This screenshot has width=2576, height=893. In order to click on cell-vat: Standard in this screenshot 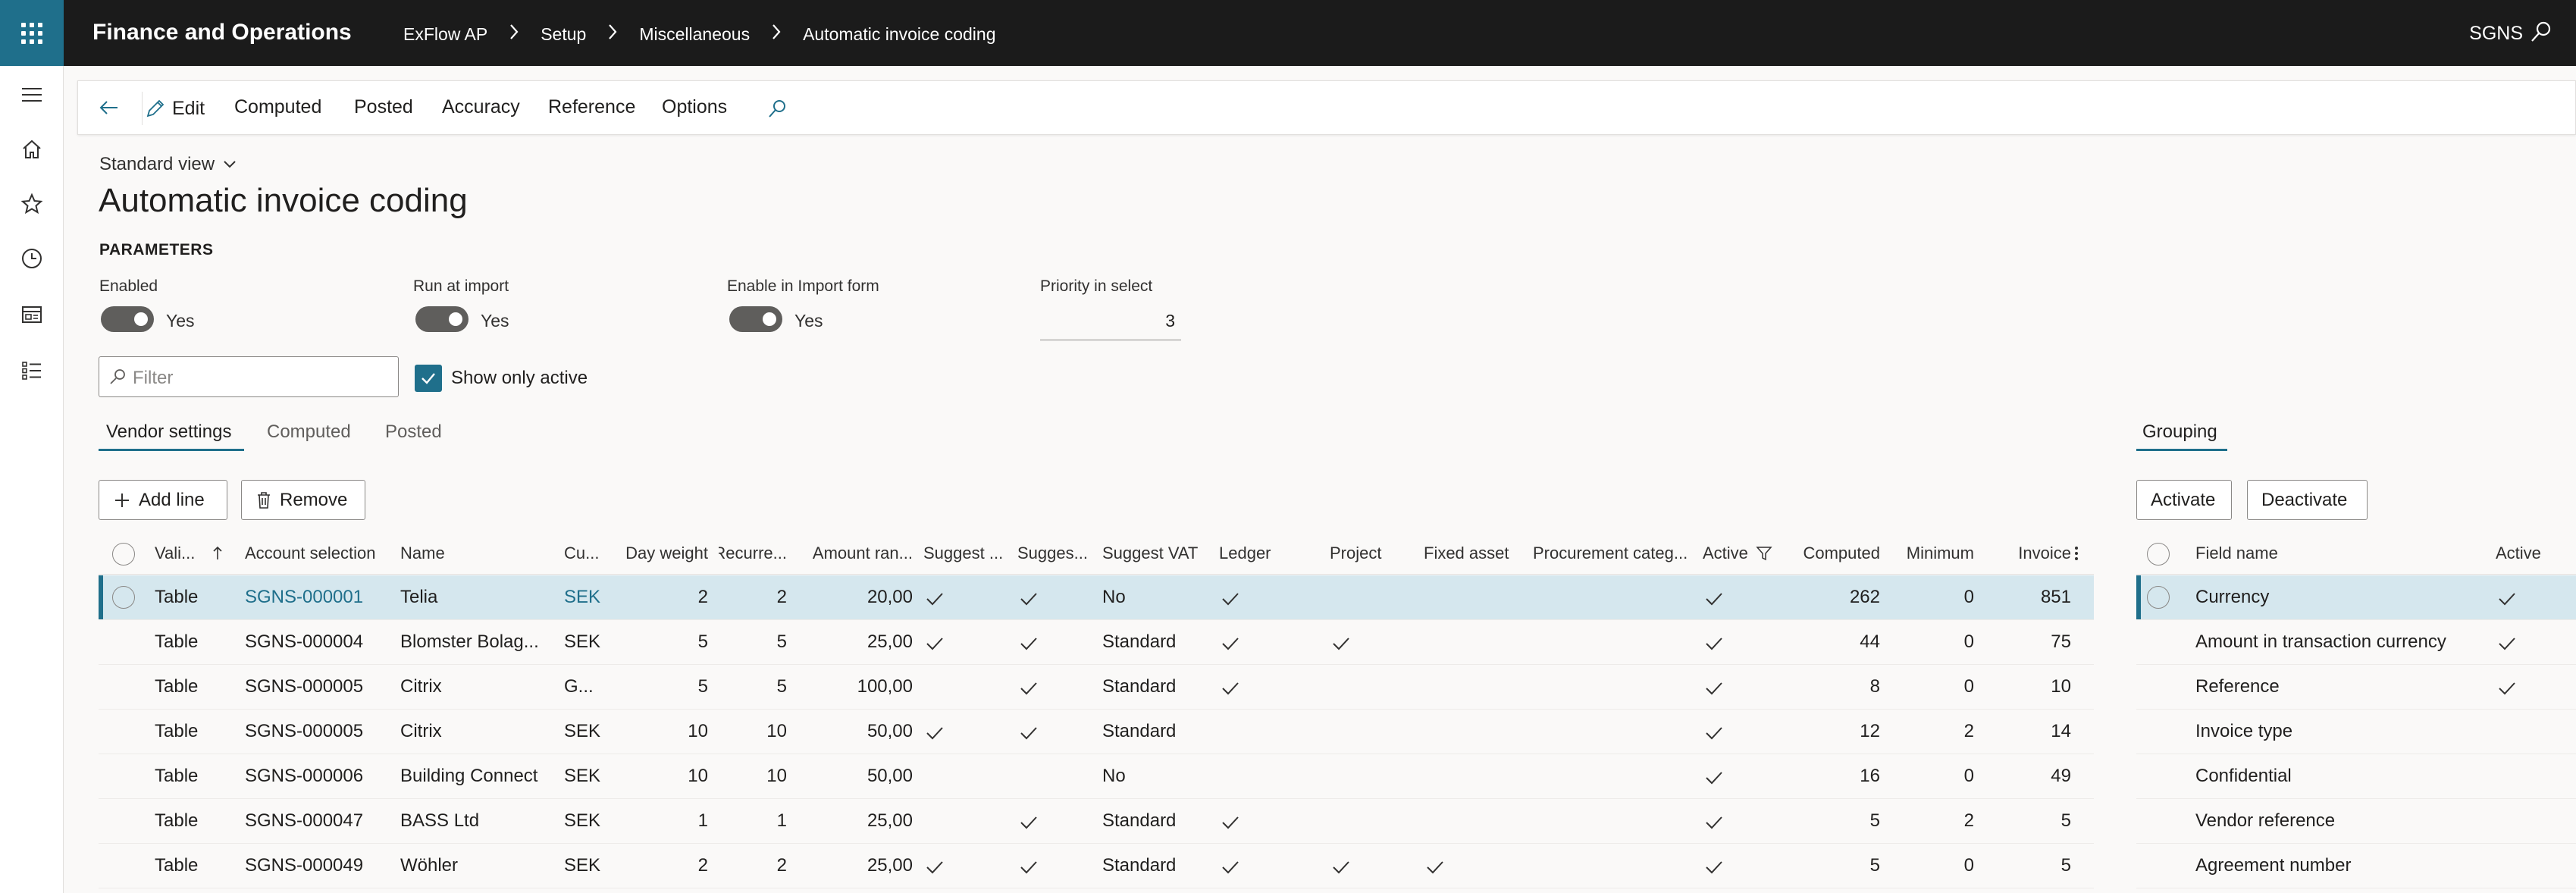, I will do `click(1139, 686)`.